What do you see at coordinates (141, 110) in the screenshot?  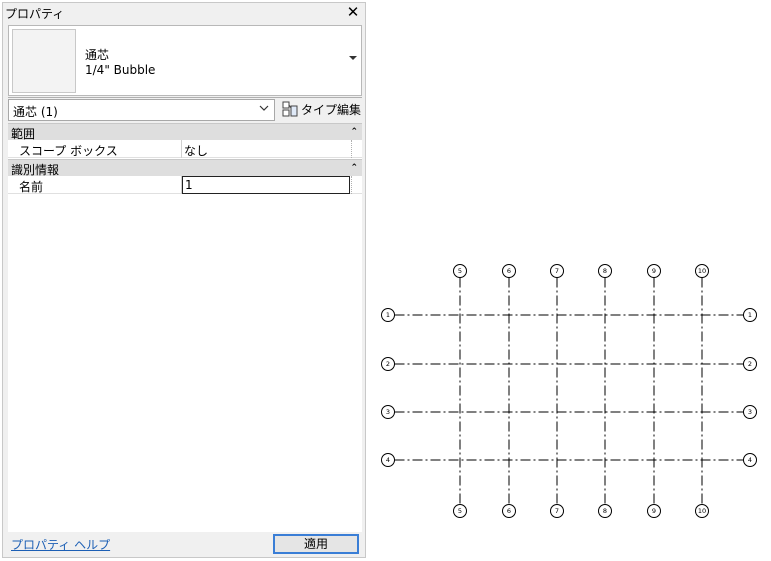 I see `instance-filter-dropdown: 通芯 (1)` at bounding box center [141, 110].